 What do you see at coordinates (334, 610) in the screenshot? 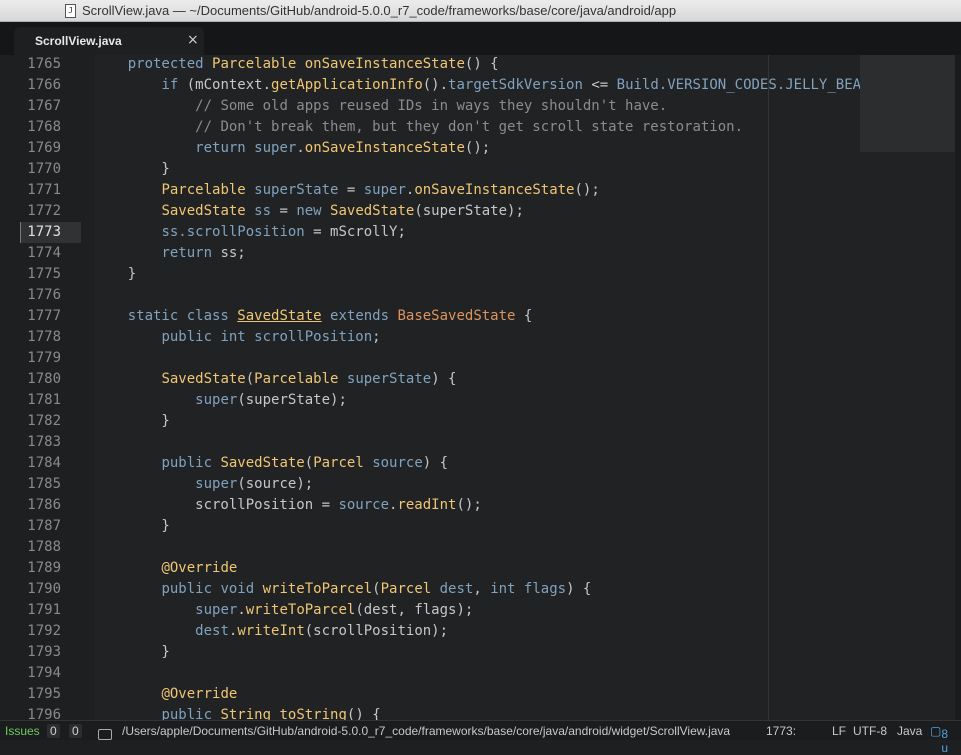
I see `line-source: super.writeToParcel(dest, flags);` at bounding box center [334, 610].